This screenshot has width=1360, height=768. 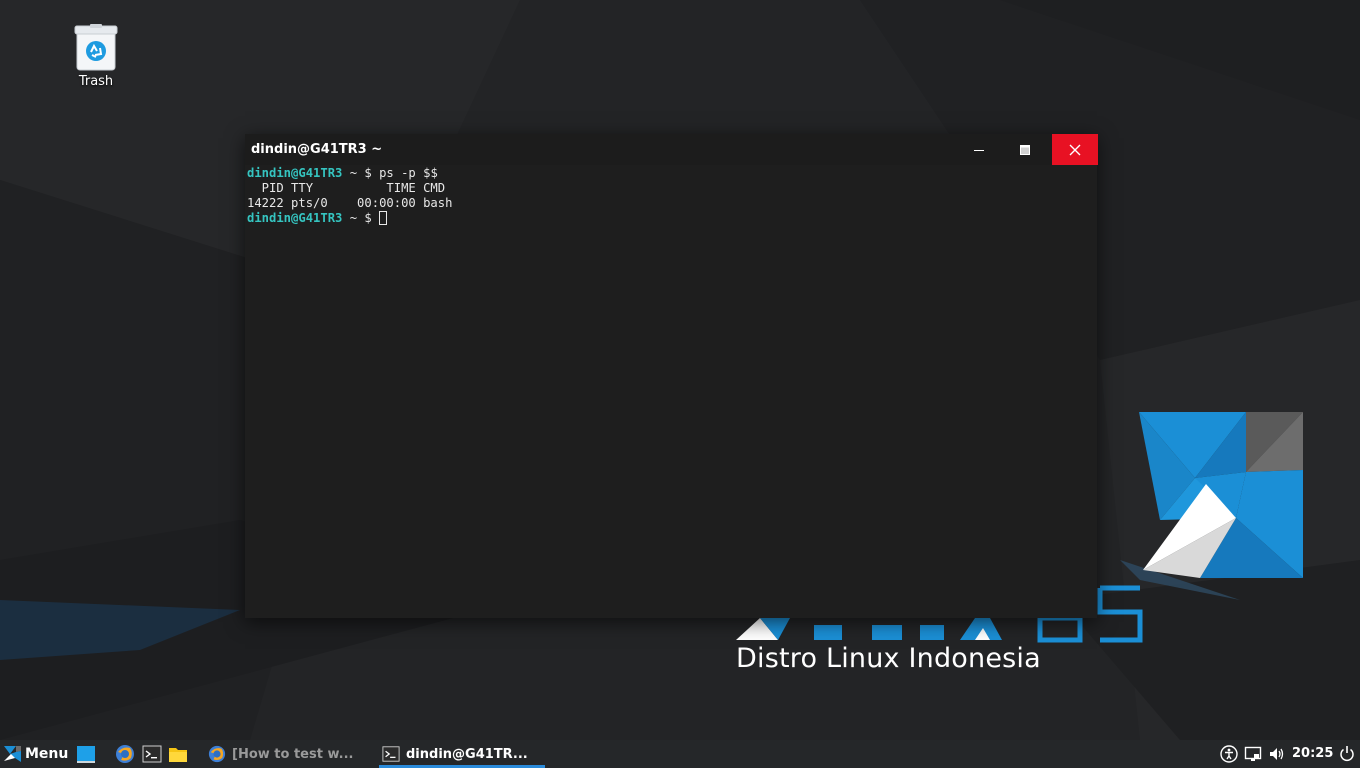 I want to click on menu-label: Menu, so click(x=47, y=754).